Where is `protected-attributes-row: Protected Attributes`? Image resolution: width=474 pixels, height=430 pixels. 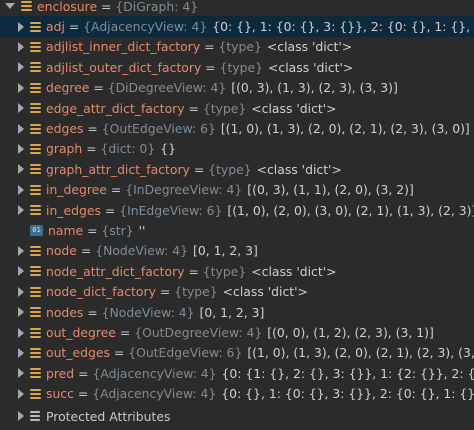 protected-attributes-row: Protected Attributes is located at coordinates (237, 416).